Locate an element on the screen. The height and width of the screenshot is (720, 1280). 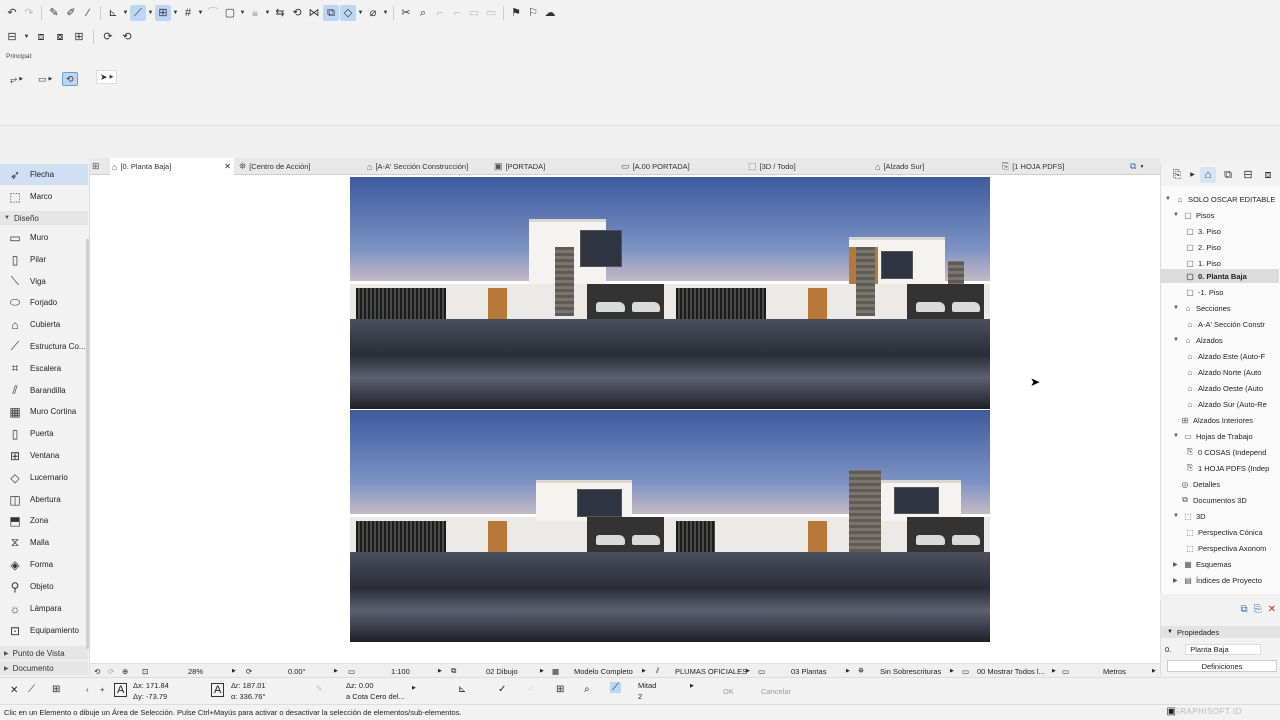
absolute-coordinate-icon: A is located at coordinates (121, 690).